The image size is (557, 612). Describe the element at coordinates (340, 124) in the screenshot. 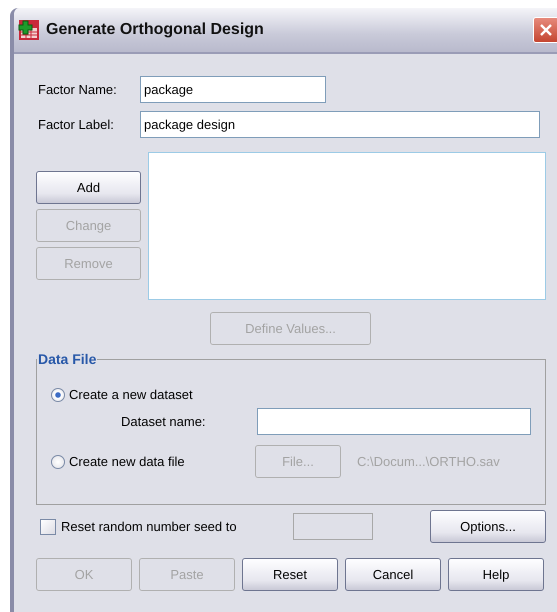

I see `factor-label-field: package design` at that location.